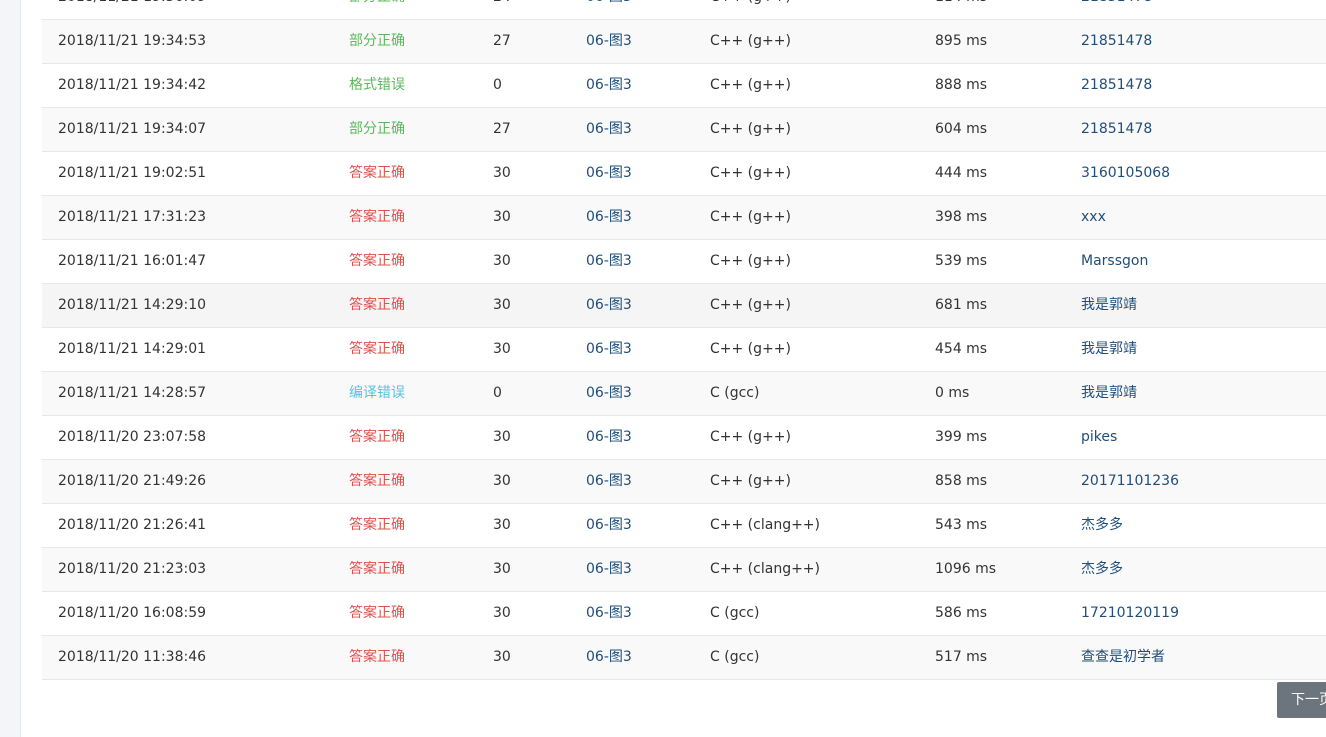 The width and height of the screenshot is (1326, 737). I want to click on user-link: 3160105068, so click(1125, 173).